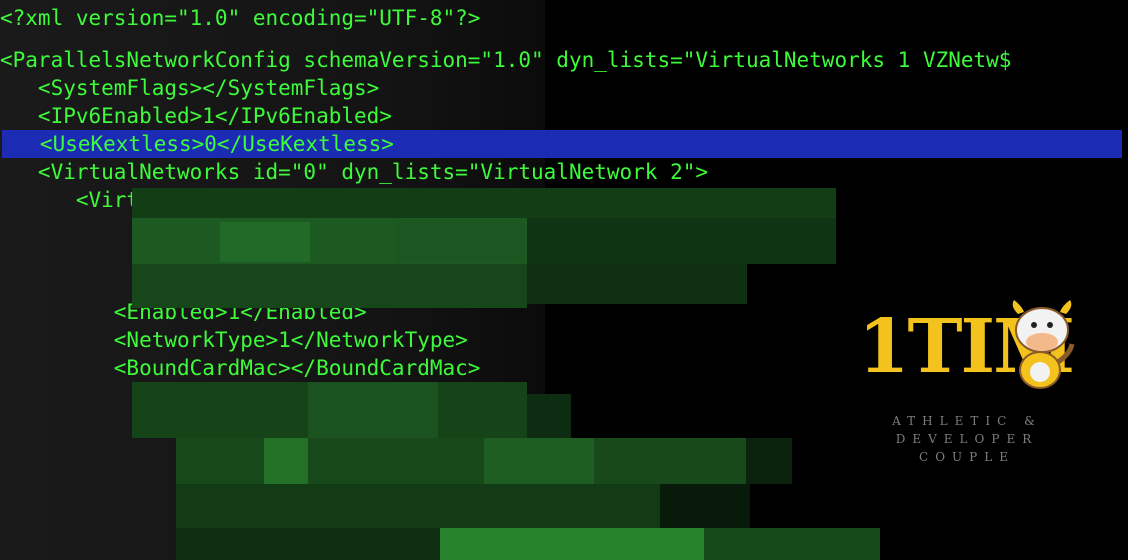  Describe the element at coordinates (240, 18) in the screenshot. I see `editor-line-1: <?xml version="1.0" encoding="UTF-8"?>` at that location.